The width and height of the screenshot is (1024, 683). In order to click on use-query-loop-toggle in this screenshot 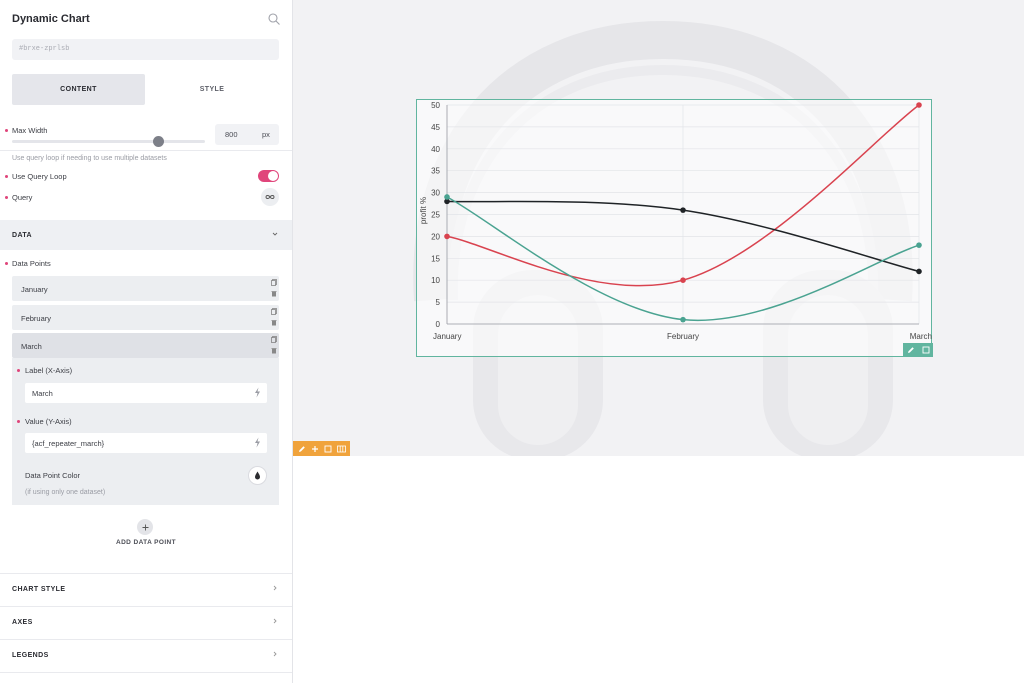, I will do `click(268, 176)`.